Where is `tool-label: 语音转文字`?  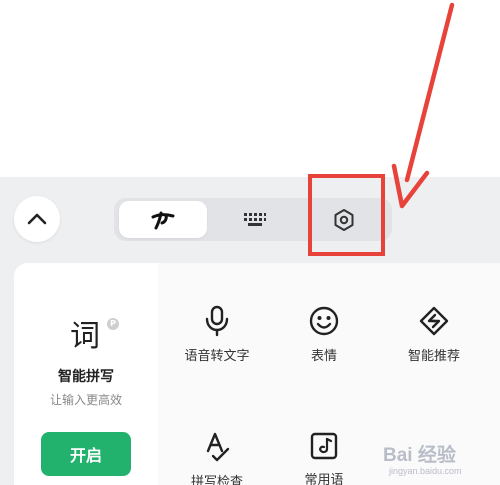 tool-label: 语音转文字 is located at coordinates (217, 356).